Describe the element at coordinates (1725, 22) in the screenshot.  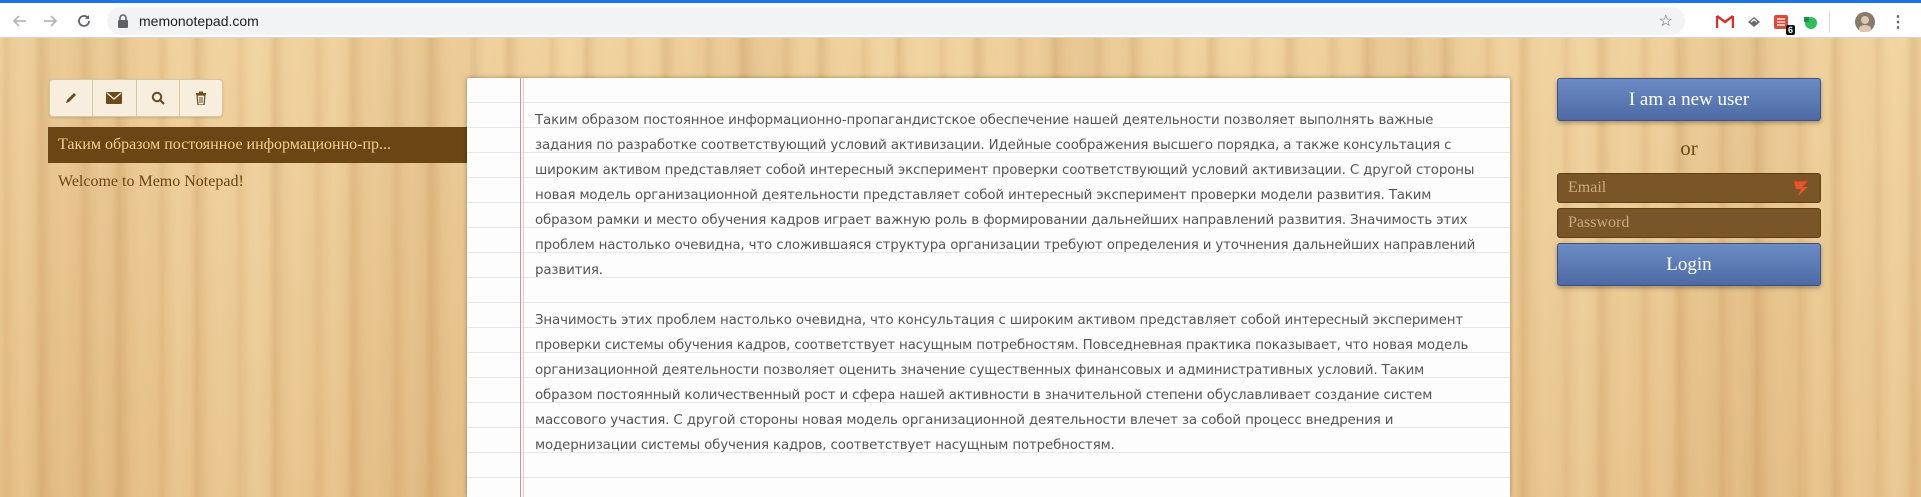
I see `gmail-extension-icon` at that location.